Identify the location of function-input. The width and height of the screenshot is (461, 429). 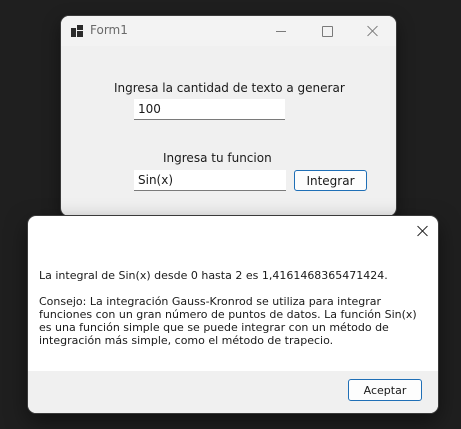
(210, 180).